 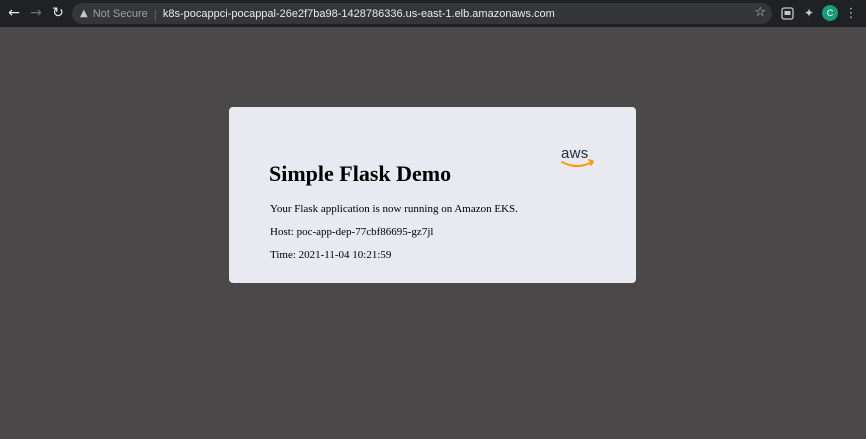 What do you see at coordinates (579, 158) in the screenshot?
I see `aws-logo: aws` at bounding box center [579, 158].